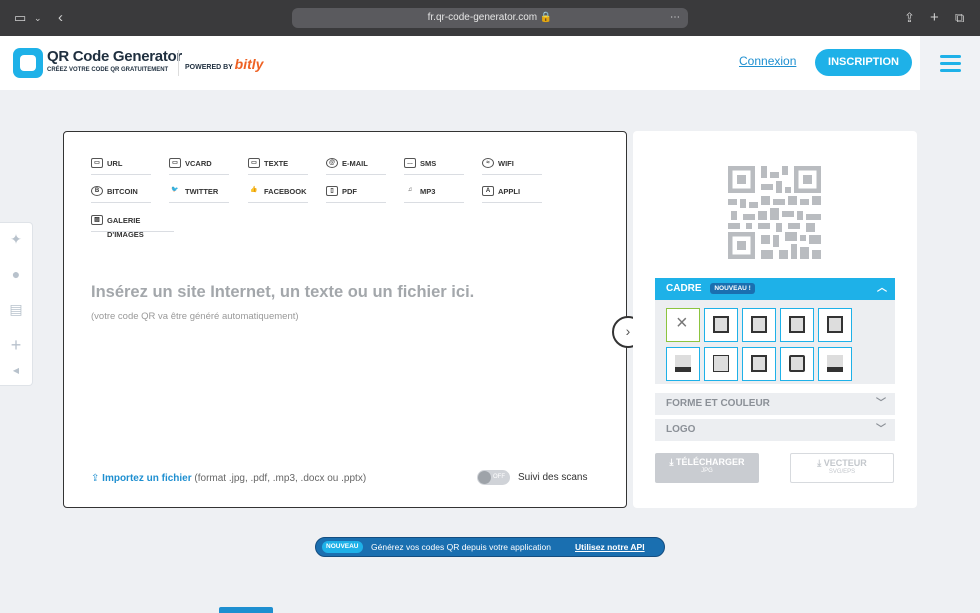 The width and height of the screenshot is (980, 613). What do you see at coordinates (332, 191) in the screenshot?
I see `pdf-icon: ▯` at bounding box center [332, 191].